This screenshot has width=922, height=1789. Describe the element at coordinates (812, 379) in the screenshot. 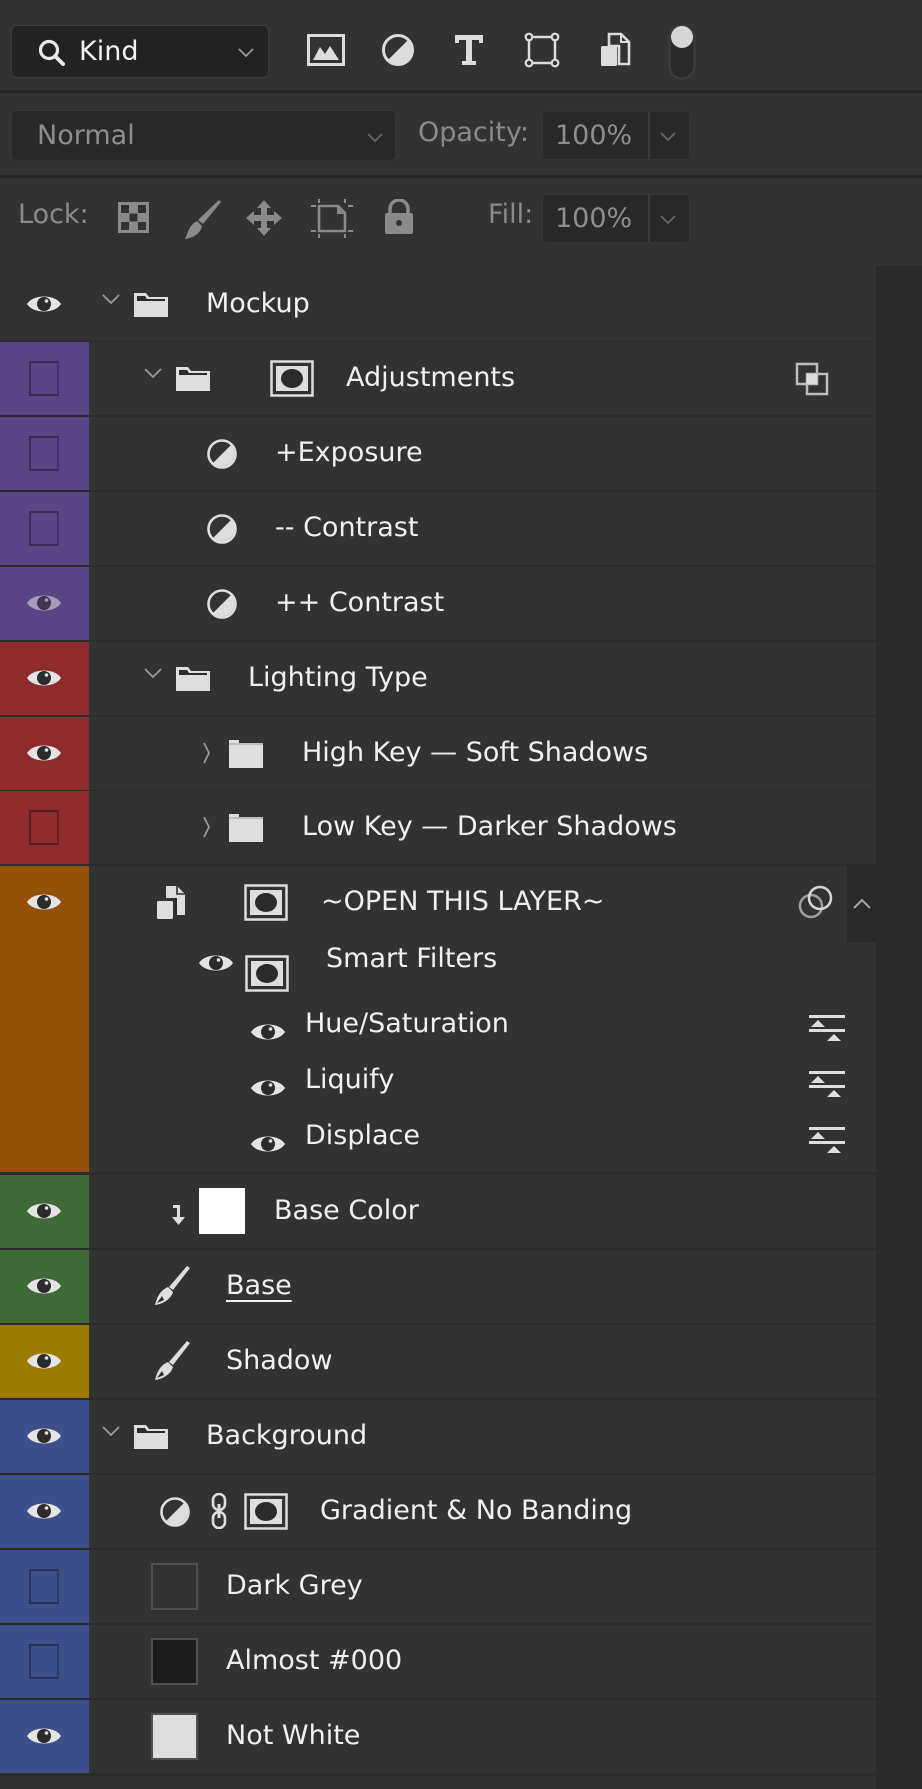

I see `linked-layers-icon` at that location.